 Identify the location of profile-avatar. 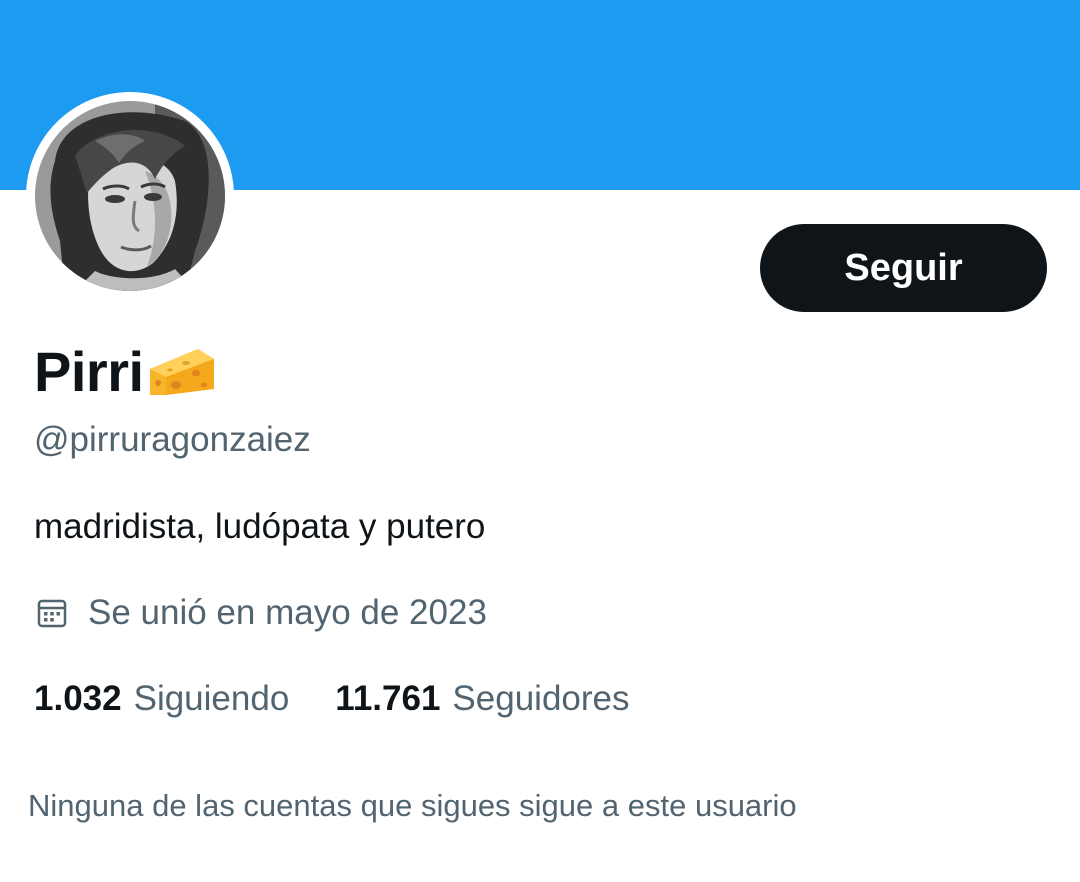
(130, 196).